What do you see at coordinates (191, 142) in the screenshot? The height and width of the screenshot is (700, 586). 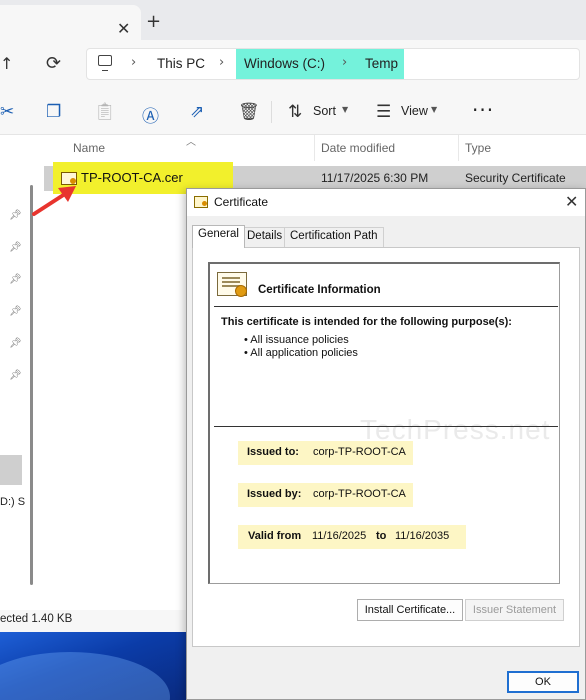 I see `sort-caret-icon: ︿` at bounding box center [191, 142].